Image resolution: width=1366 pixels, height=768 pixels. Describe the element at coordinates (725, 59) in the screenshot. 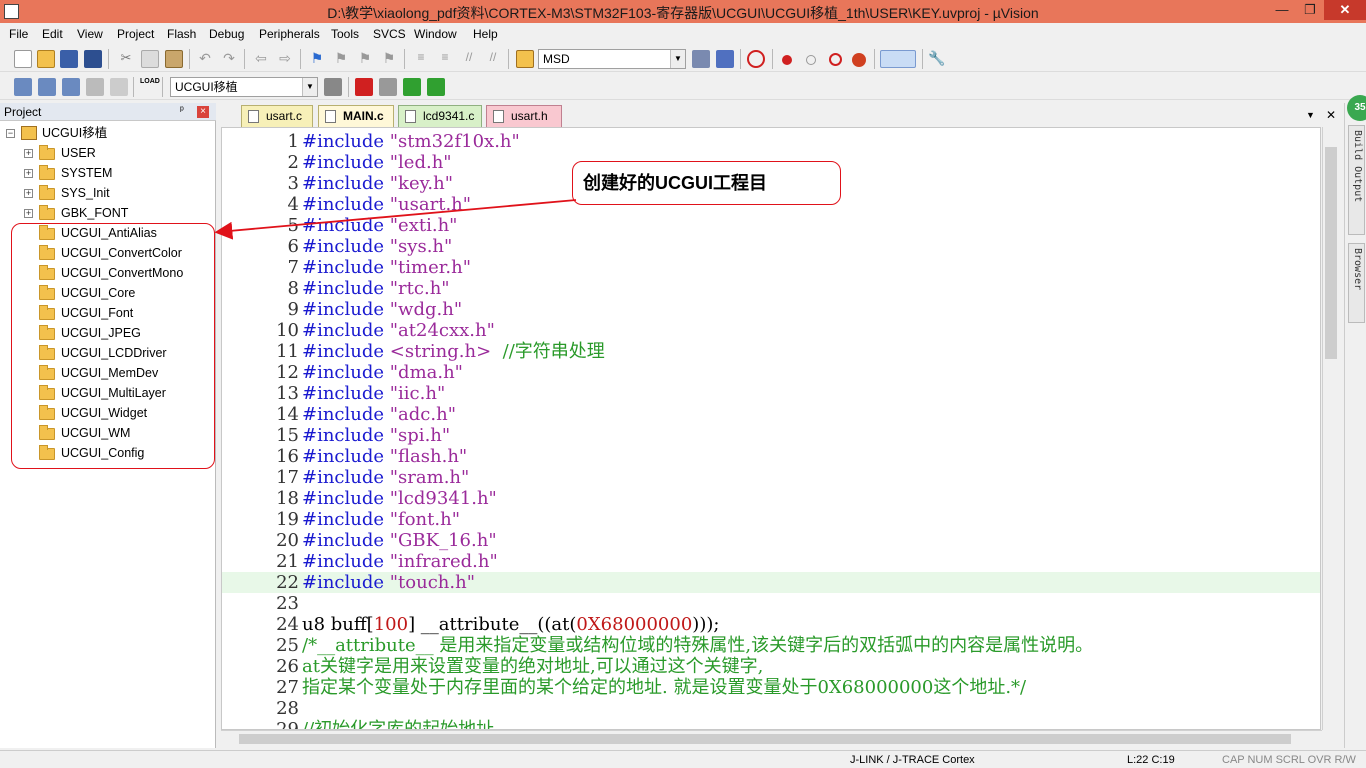

I see `incremental-find-icon` at that location.